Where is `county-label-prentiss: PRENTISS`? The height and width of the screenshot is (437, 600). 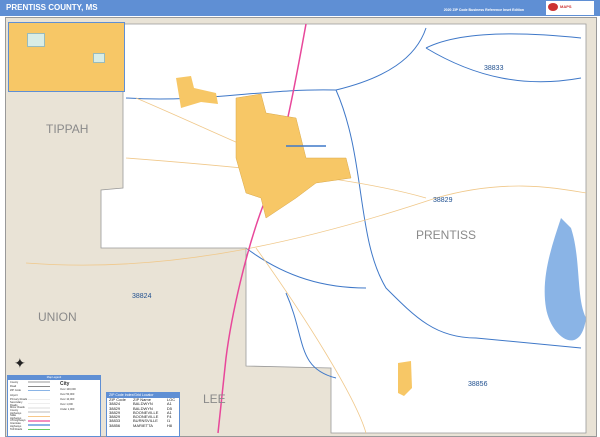
county-label-prentiss: PRENTISS is located at coordinates (446, 235).